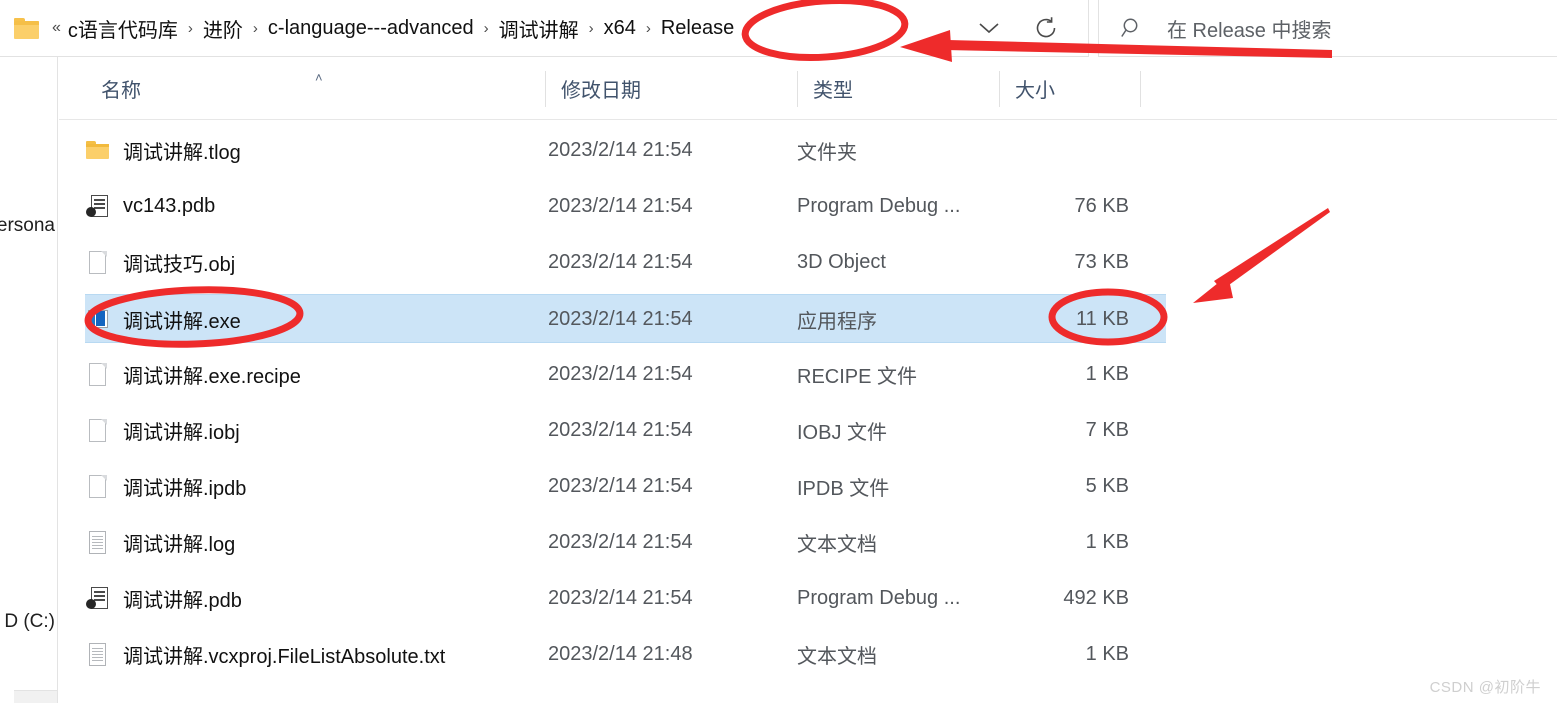  Describe the element at coordinates (1101, 262) in the screenshot. I see `file-size-cell: 73 KB` at that location.